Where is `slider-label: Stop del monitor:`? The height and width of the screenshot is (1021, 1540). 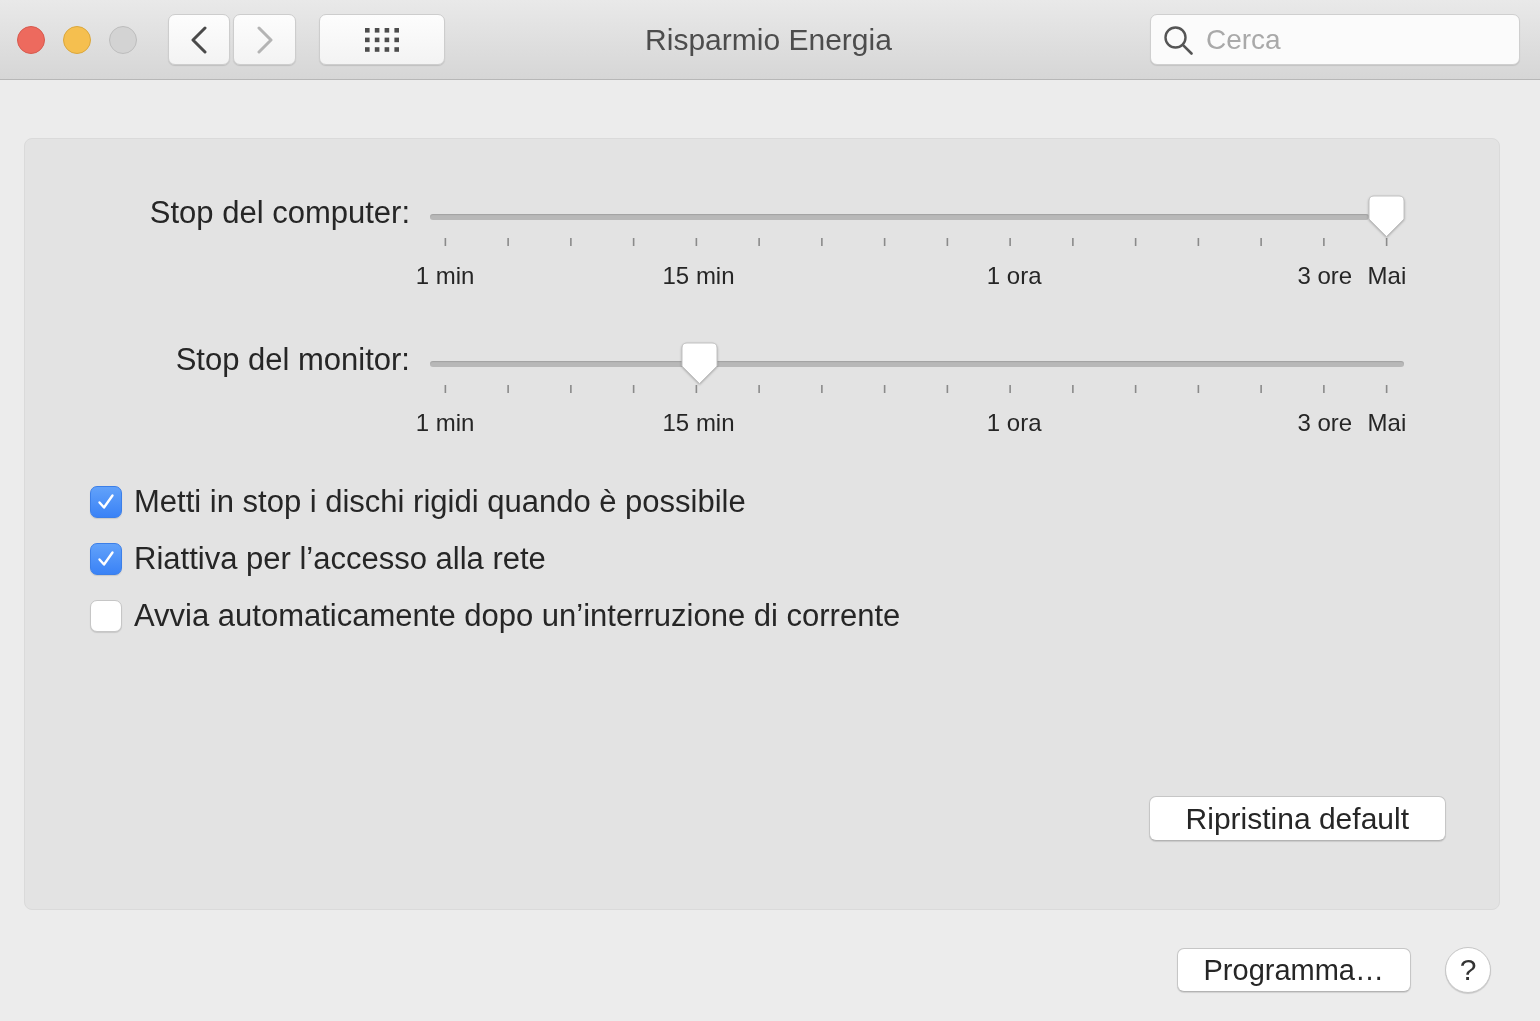 slider-label: Stop del monitor: is located at coordinates (292, 360).